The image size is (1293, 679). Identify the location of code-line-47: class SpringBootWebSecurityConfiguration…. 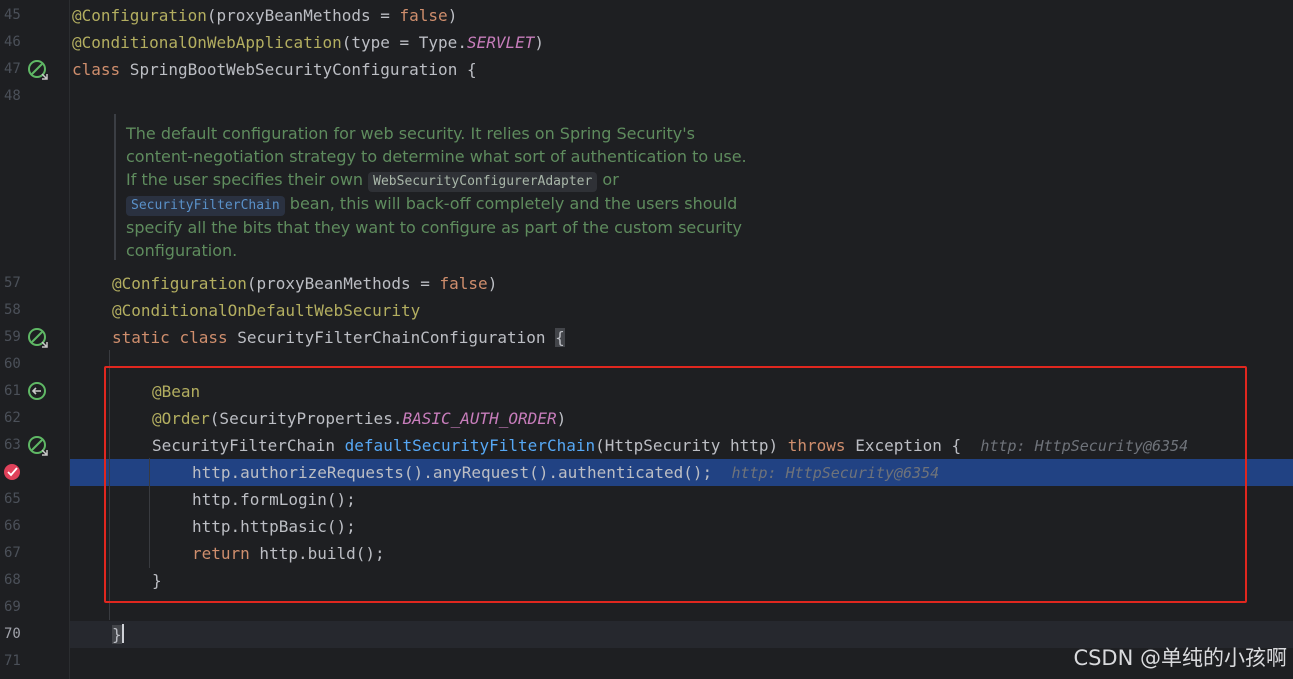
(274, 69).